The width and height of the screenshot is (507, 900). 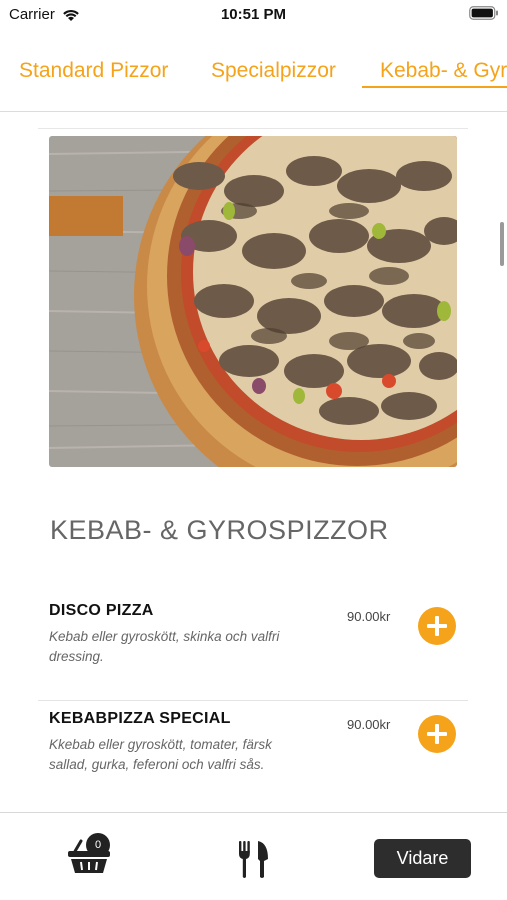 I want to click on tab-standard-pizzor: Standard Pizzor, so click(x=93, y=71).